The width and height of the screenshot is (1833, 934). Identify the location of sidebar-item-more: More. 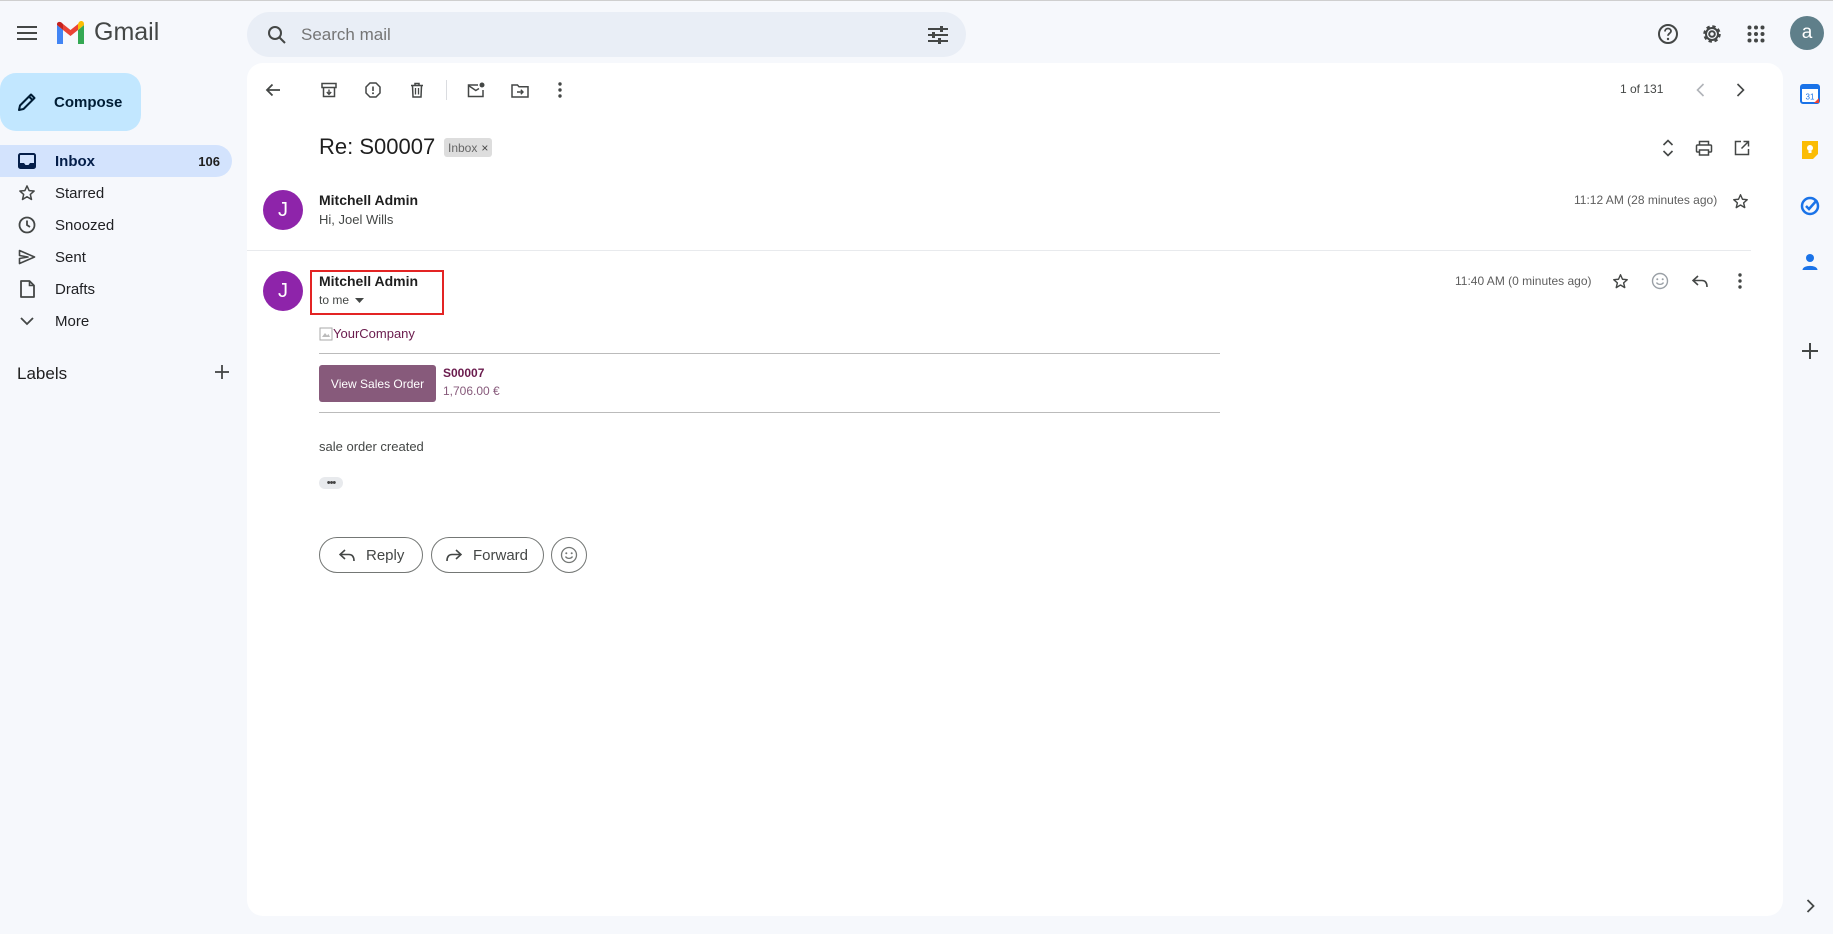
(116, 321).